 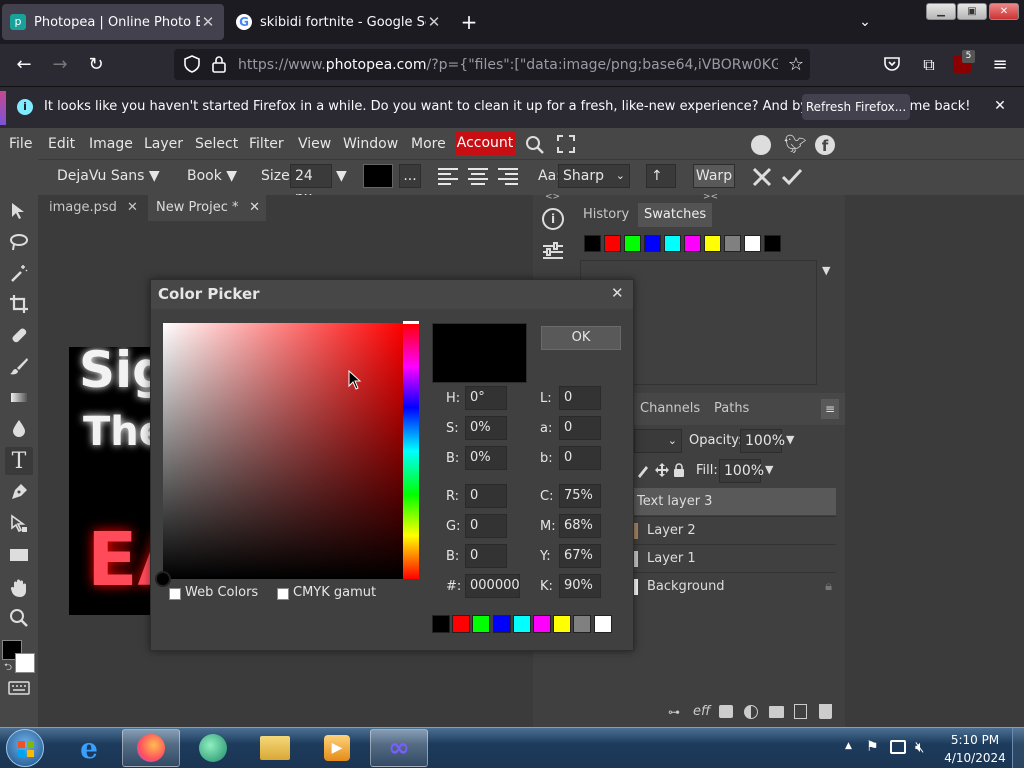 I want to click on cmyk-gamut-checkbox, so click(x=283, y=594).